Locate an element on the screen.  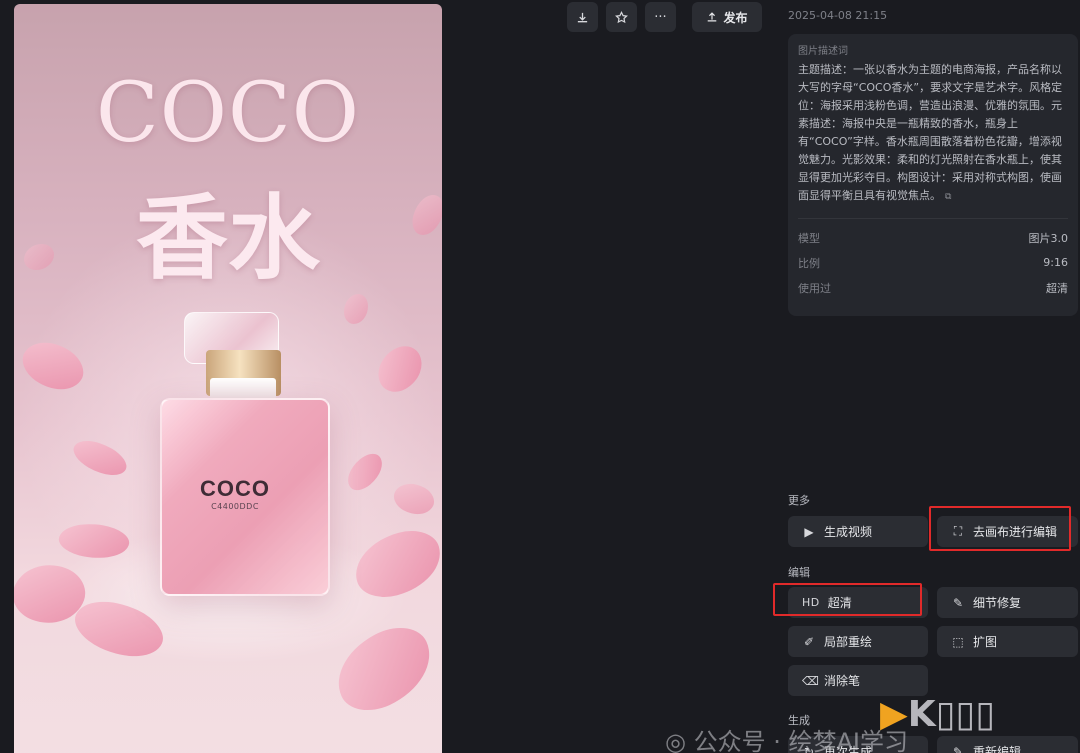
poster-title: COCO is located at coordinates (228, 113).